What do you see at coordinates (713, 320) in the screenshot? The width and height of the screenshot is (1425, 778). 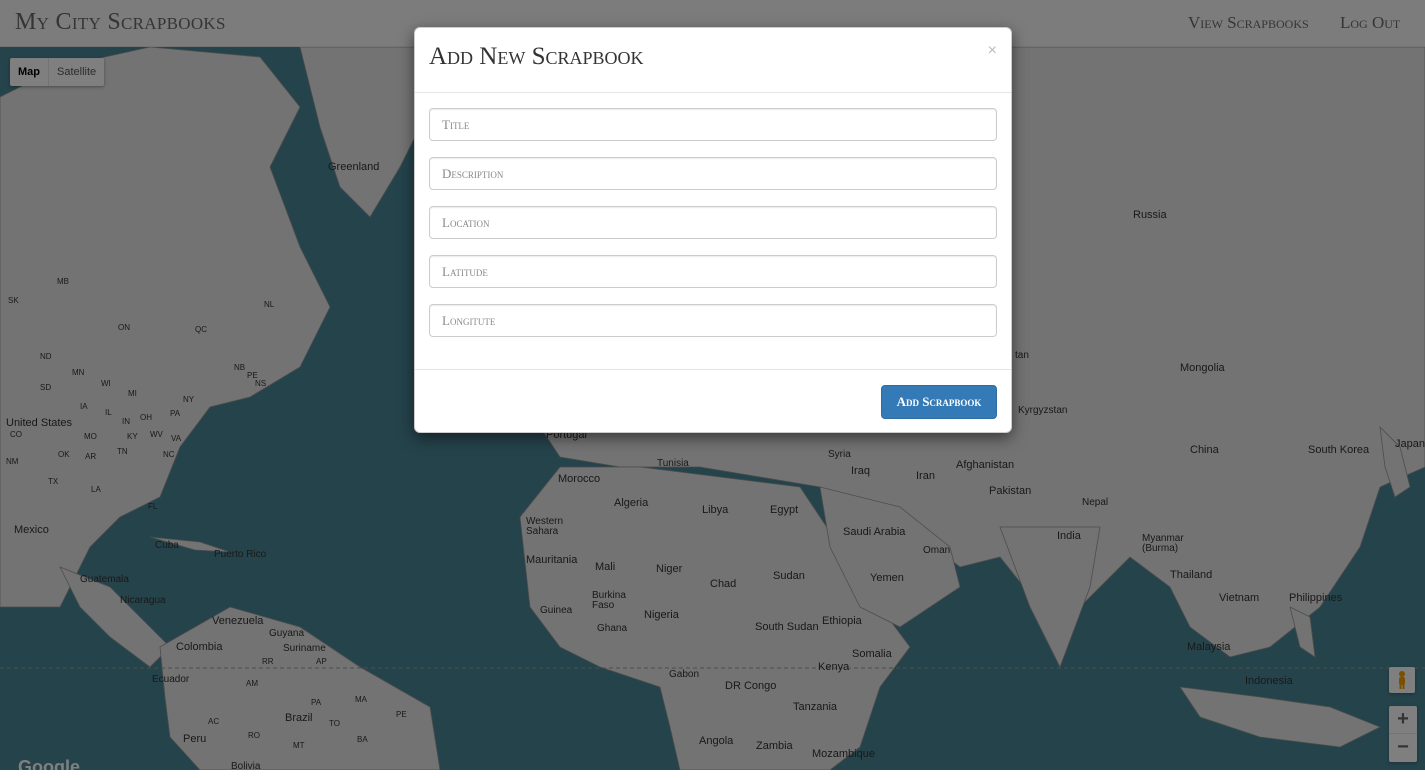 I see `longitude-input` at bounding box center [713, 320].